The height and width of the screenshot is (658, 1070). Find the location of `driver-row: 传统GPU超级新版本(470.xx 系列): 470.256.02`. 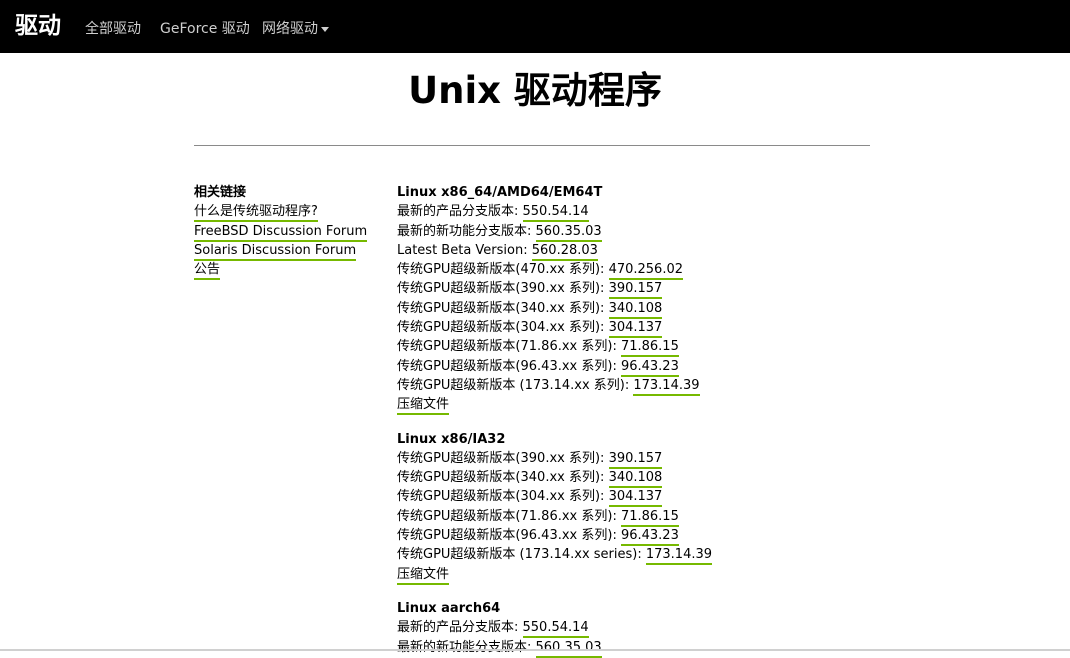

driver-row: 传统GPU超级新版本(470.xx 系列): 470.256.02 is located at coordinates (637, 270).